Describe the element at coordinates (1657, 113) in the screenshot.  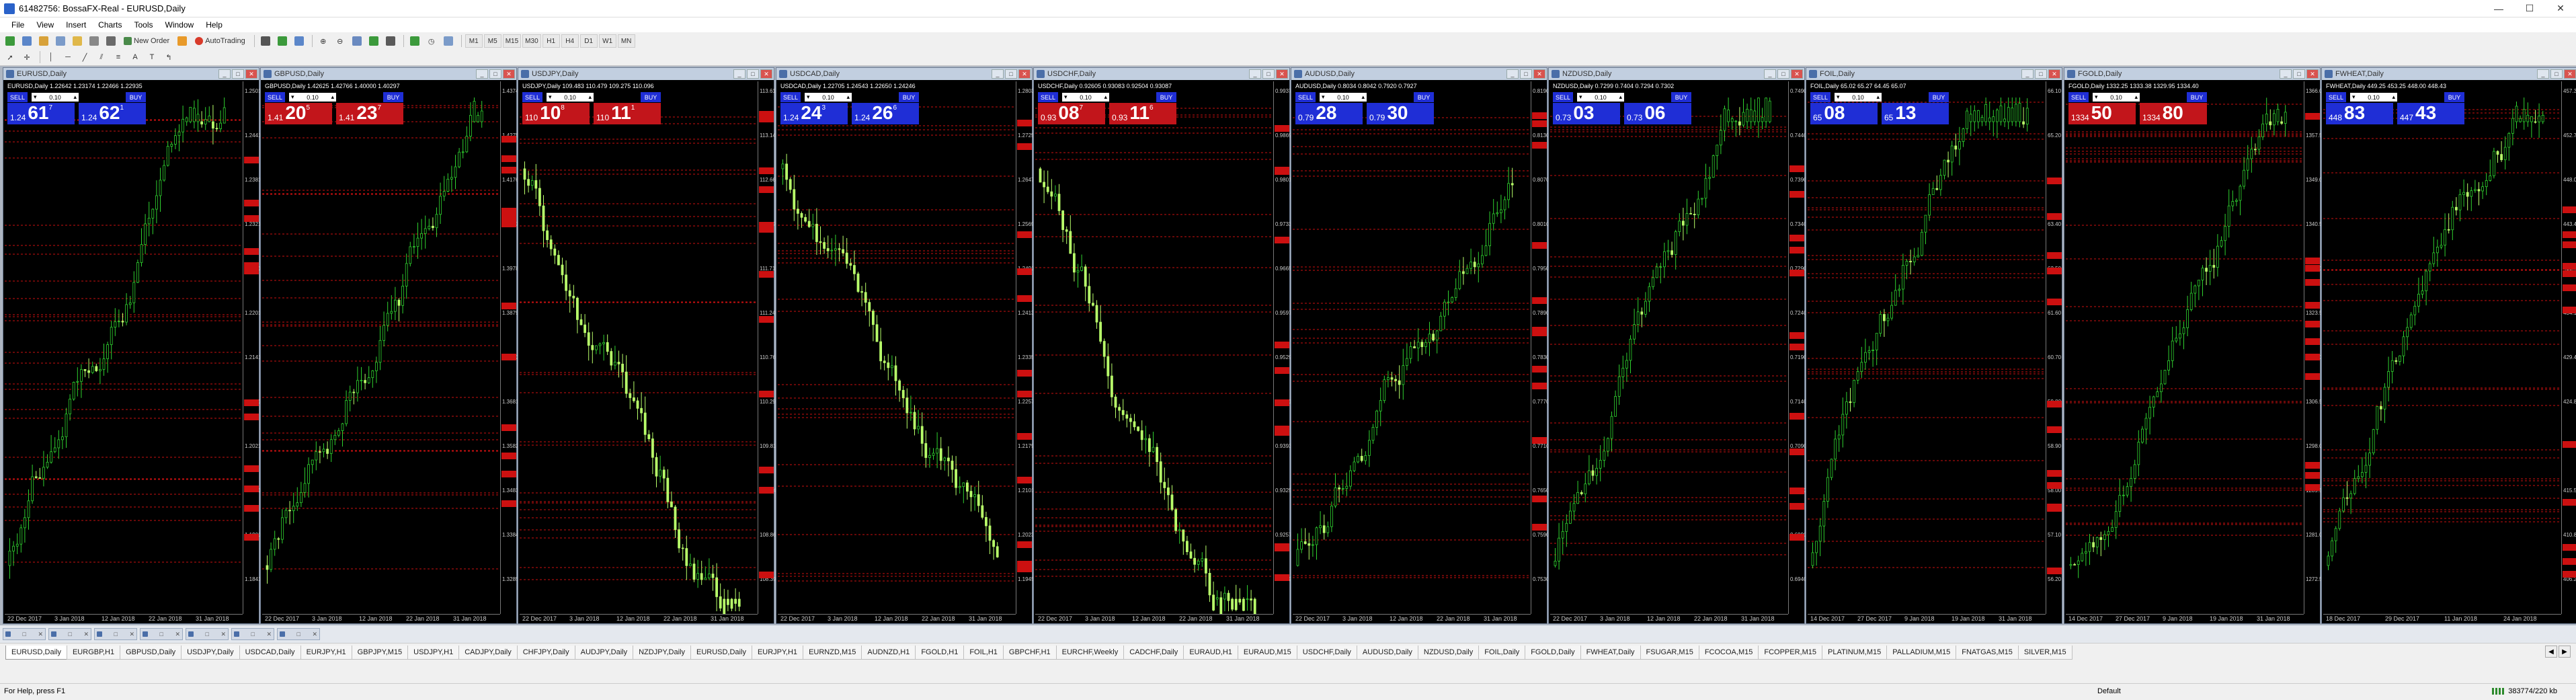
I see `buy-price: 0.73 06` at that location.